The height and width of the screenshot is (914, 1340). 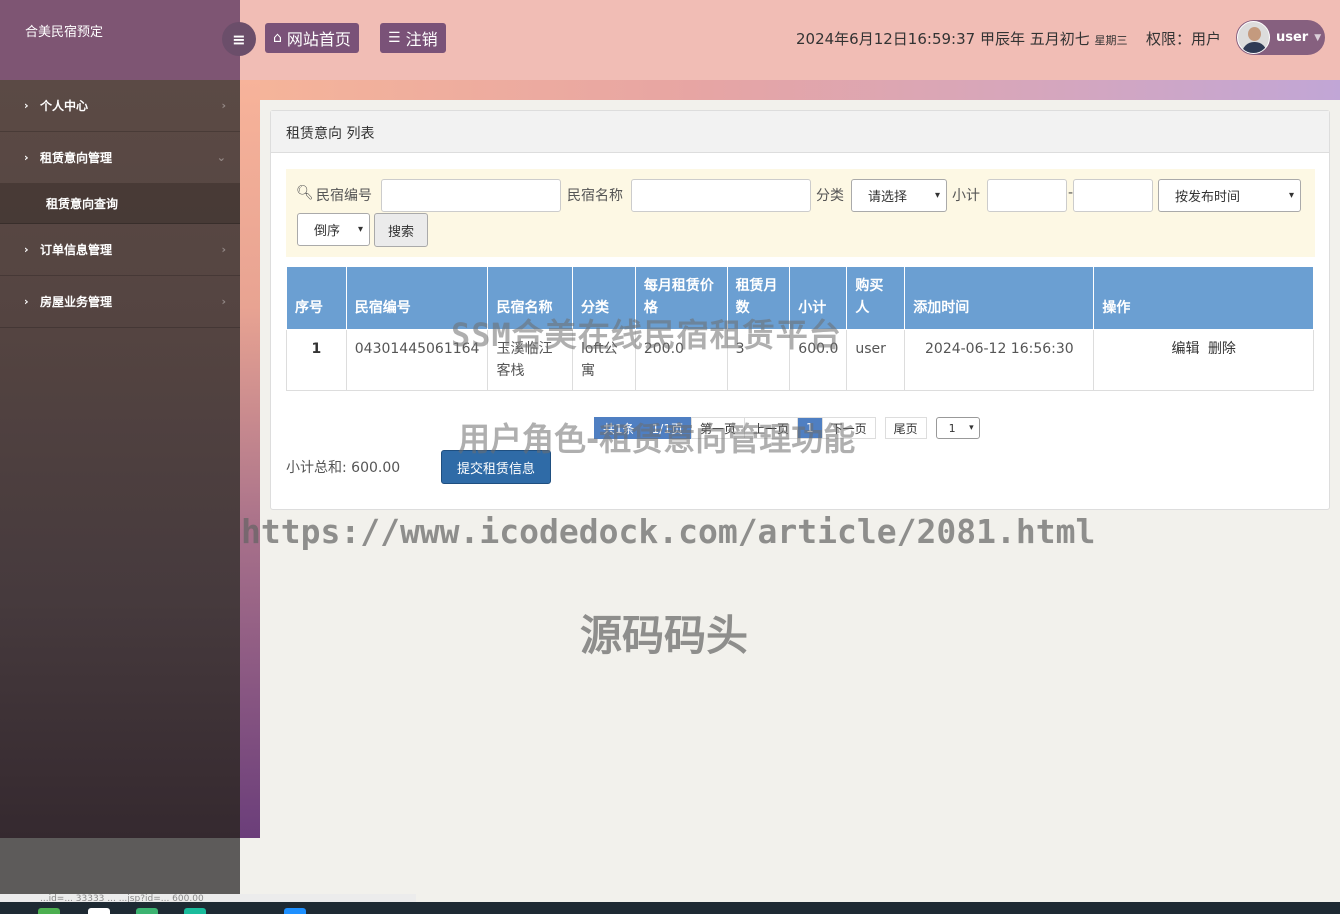 I want to click on col-header-months: 租赁月数, so click(x=758, y=298).